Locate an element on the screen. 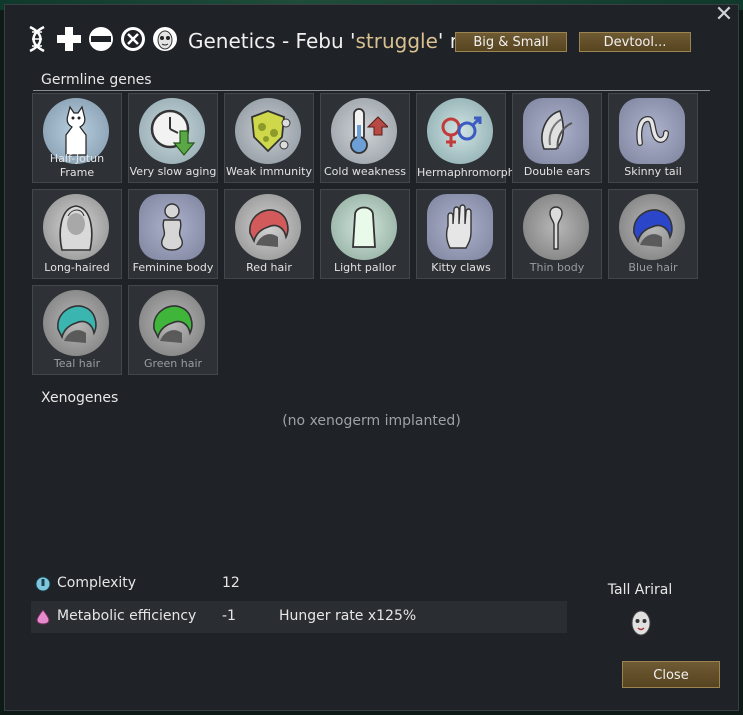 This screenshot has width=743, height=715. gene-label: Kitty claws is located at coordinates (461, 267).